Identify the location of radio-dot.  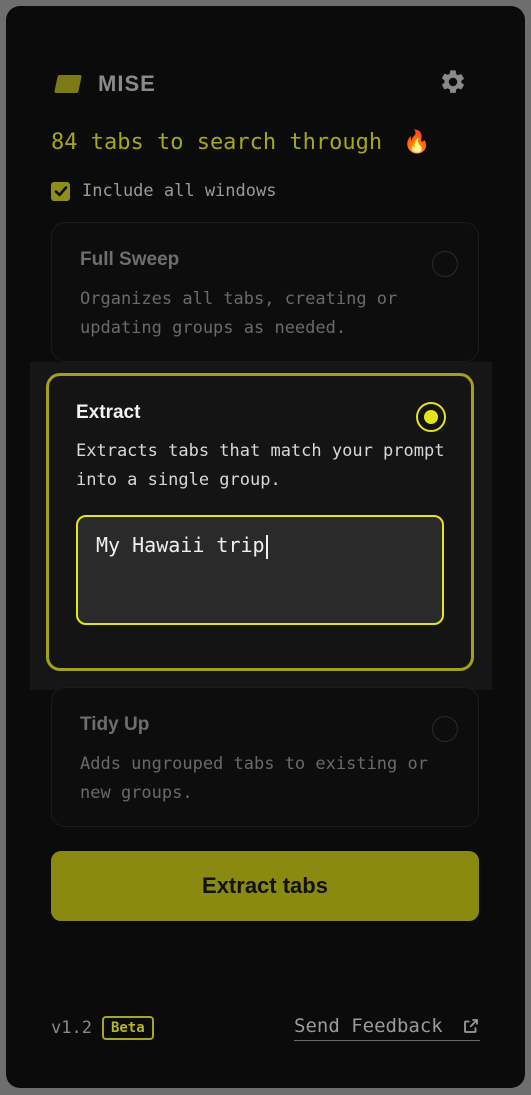
(431, 417).